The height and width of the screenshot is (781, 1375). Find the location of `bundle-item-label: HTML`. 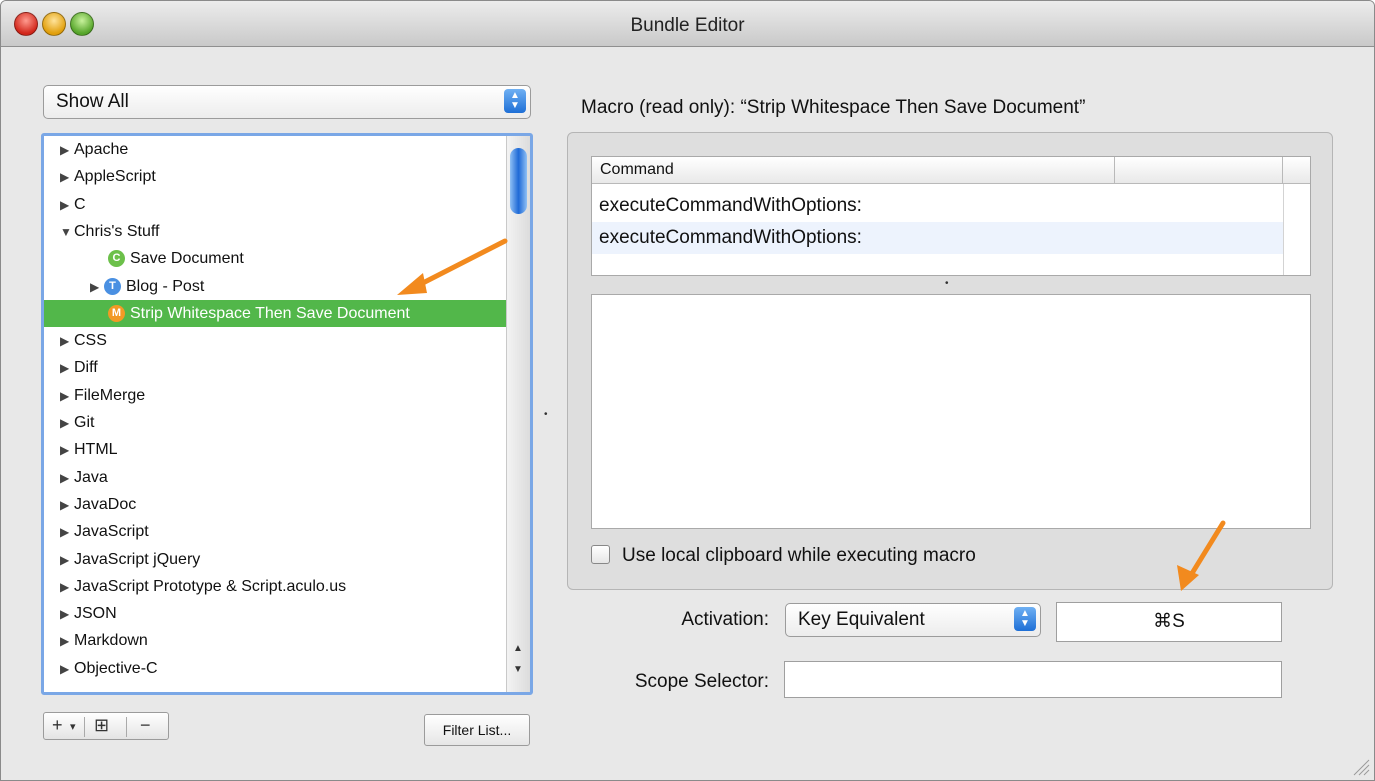

bundle-item-label: HTML is located at coordinates (96, 450).